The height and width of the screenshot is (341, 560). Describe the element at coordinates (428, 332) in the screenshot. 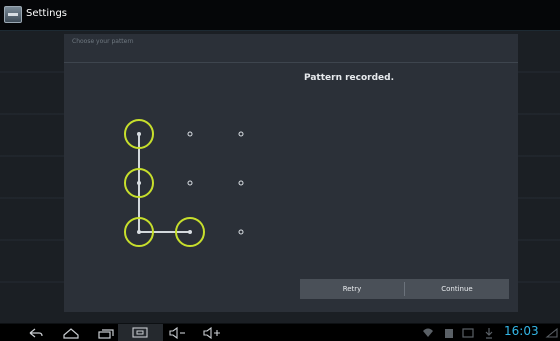

I see `wifi-icon` at that location.